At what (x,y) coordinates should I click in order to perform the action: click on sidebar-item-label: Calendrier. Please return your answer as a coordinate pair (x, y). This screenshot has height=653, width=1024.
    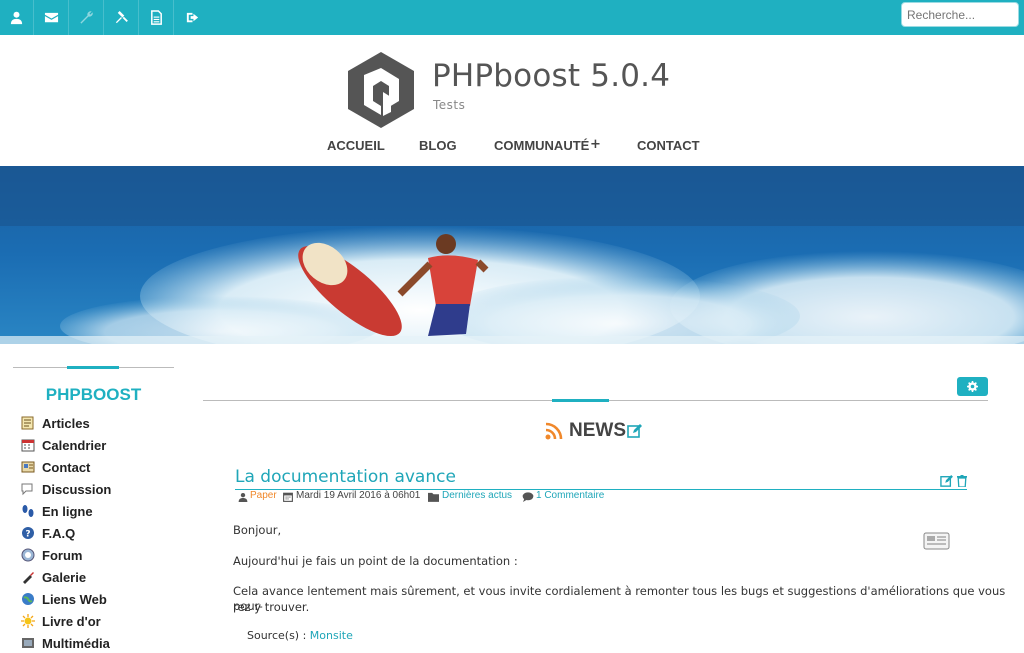
    Looking at the image, I should click on (74, 445).